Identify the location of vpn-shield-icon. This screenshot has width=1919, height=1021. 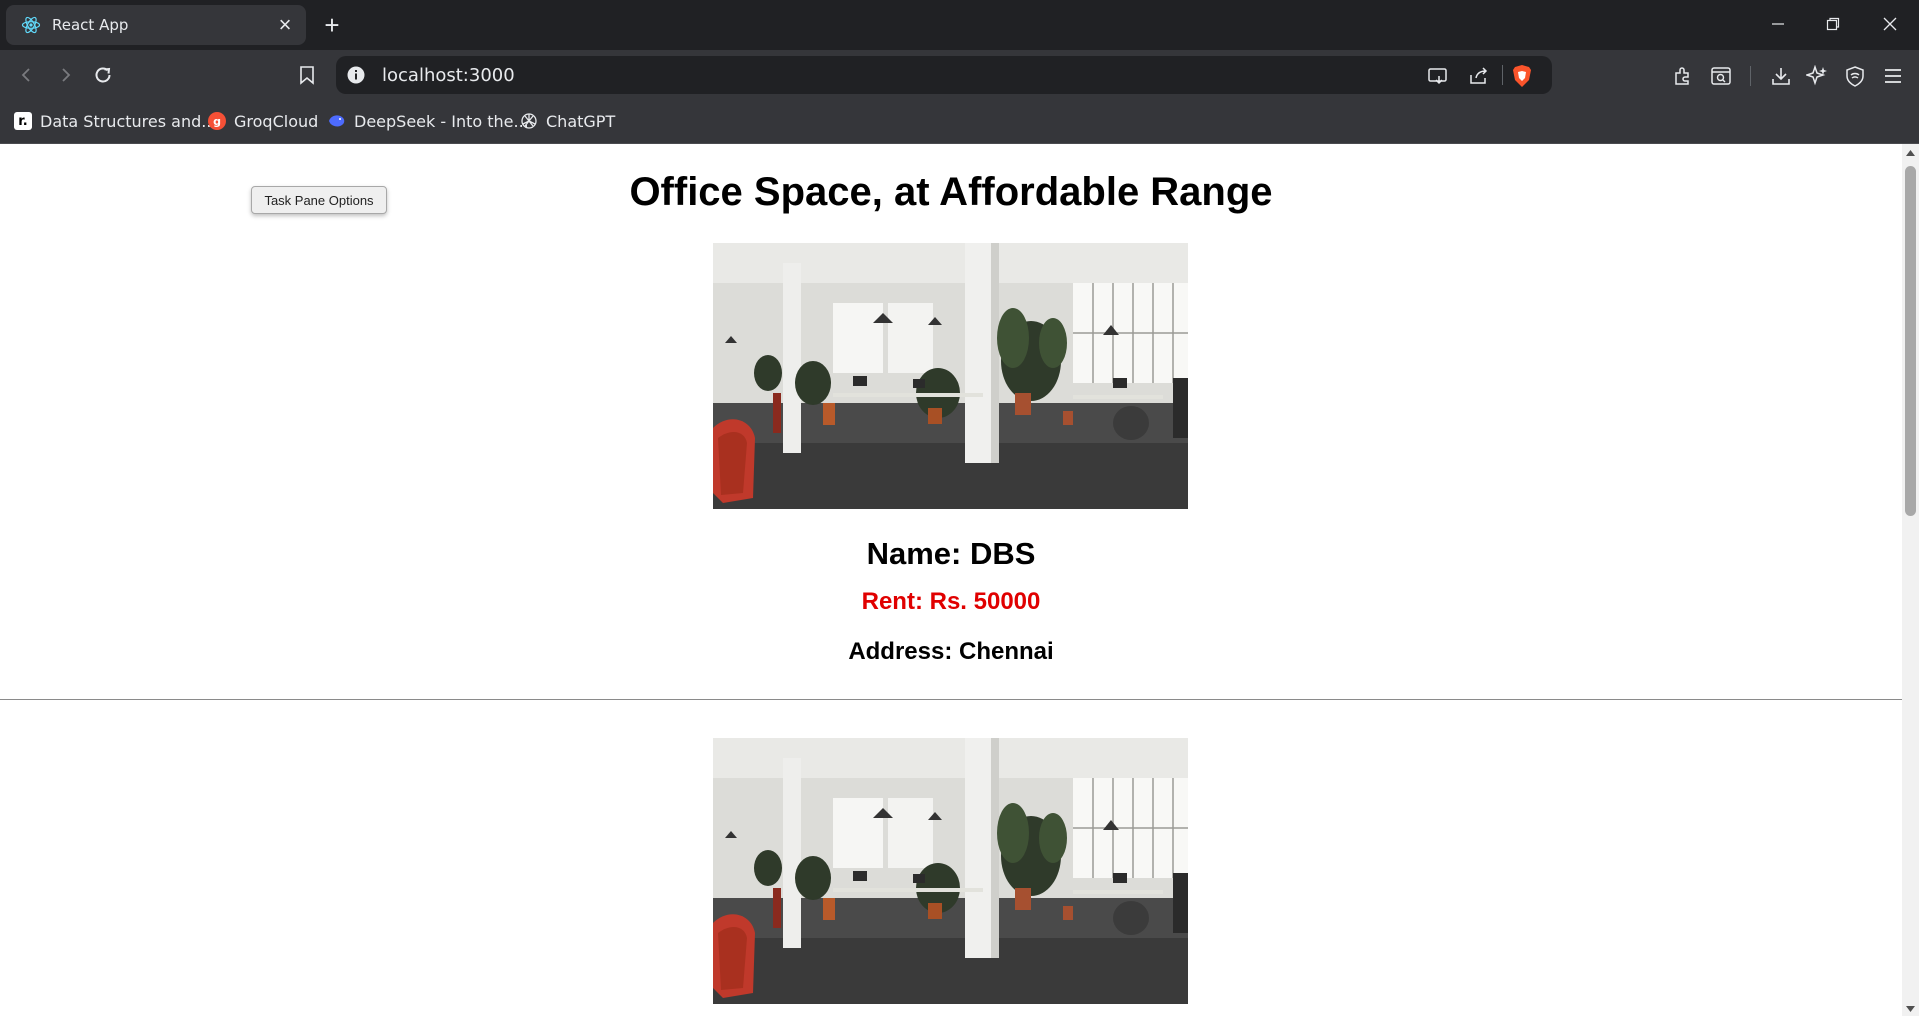
(1855, 76).